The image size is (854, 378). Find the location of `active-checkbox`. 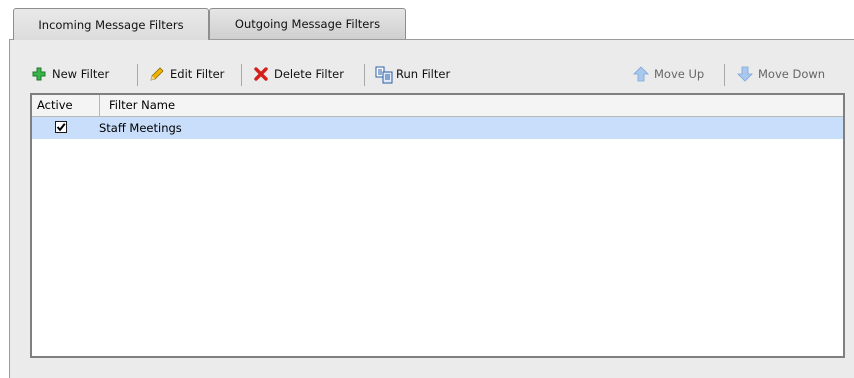

active-checkbox is located at coordinates (61, 127).